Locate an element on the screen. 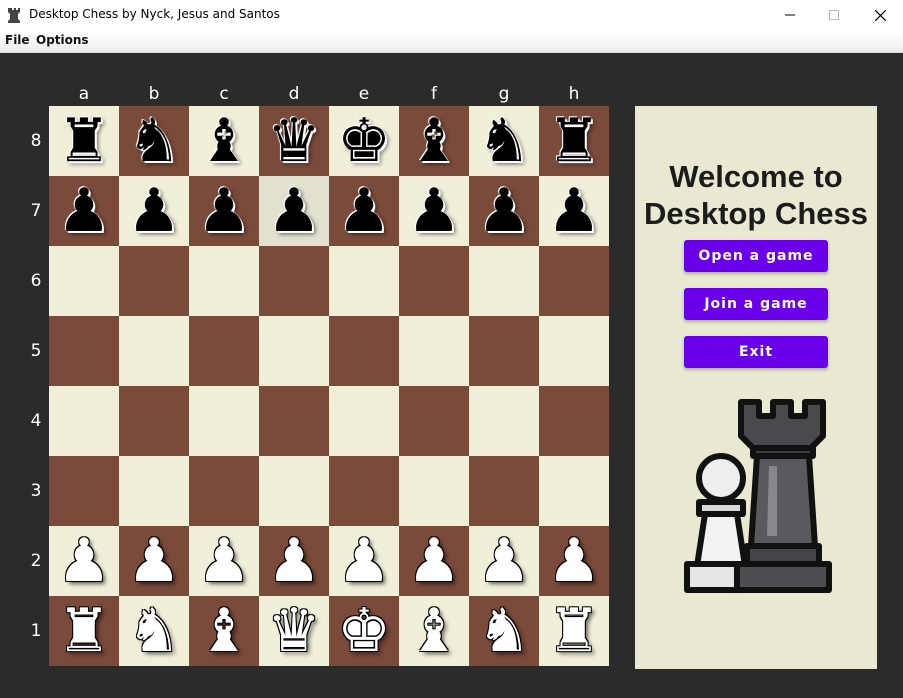  square-g3 is located at coordinates (504, 491).